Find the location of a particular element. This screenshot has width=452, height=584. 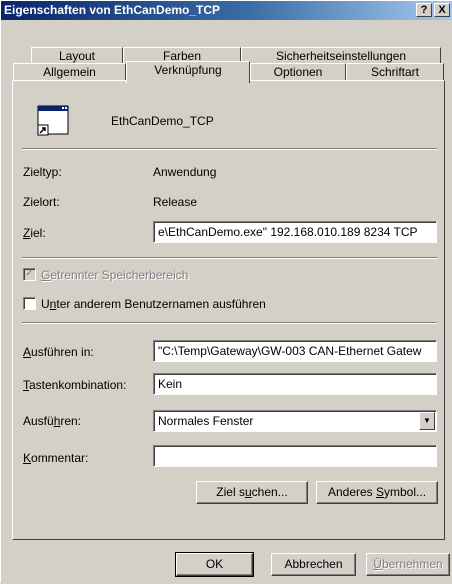

cancel-button: Abbrechen is located at coordinates (313, 564).